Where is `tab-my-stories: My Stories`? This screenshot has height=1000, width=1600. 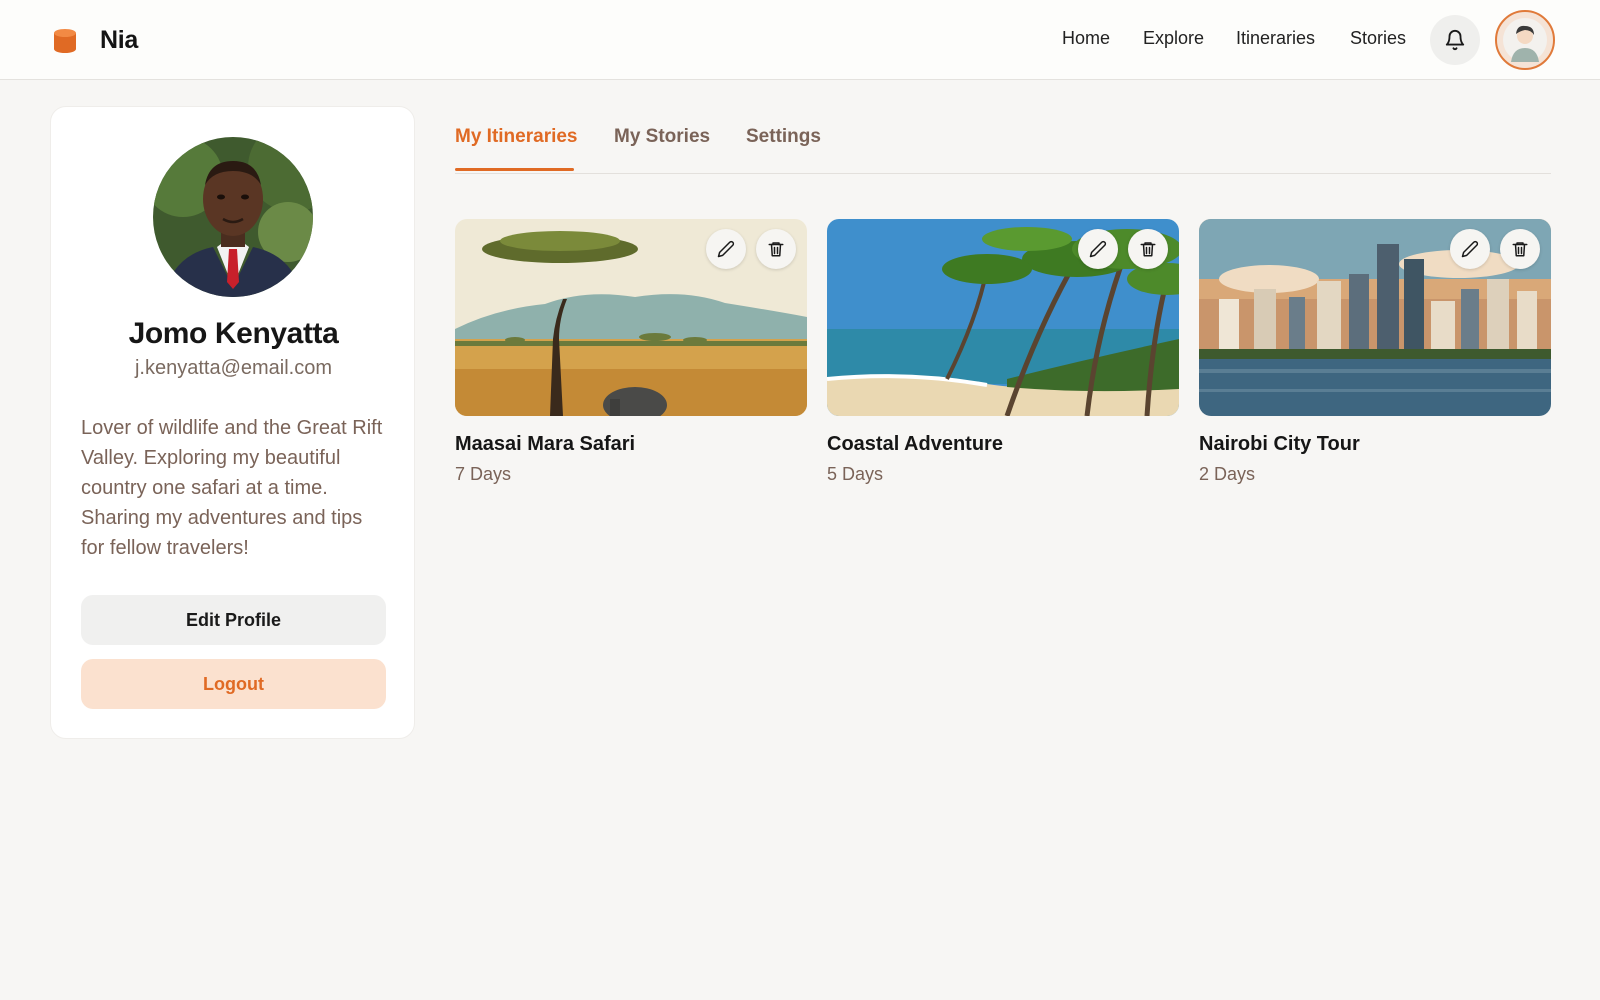
tab-my-stories: My Stories is located at coordinates (662, 137).